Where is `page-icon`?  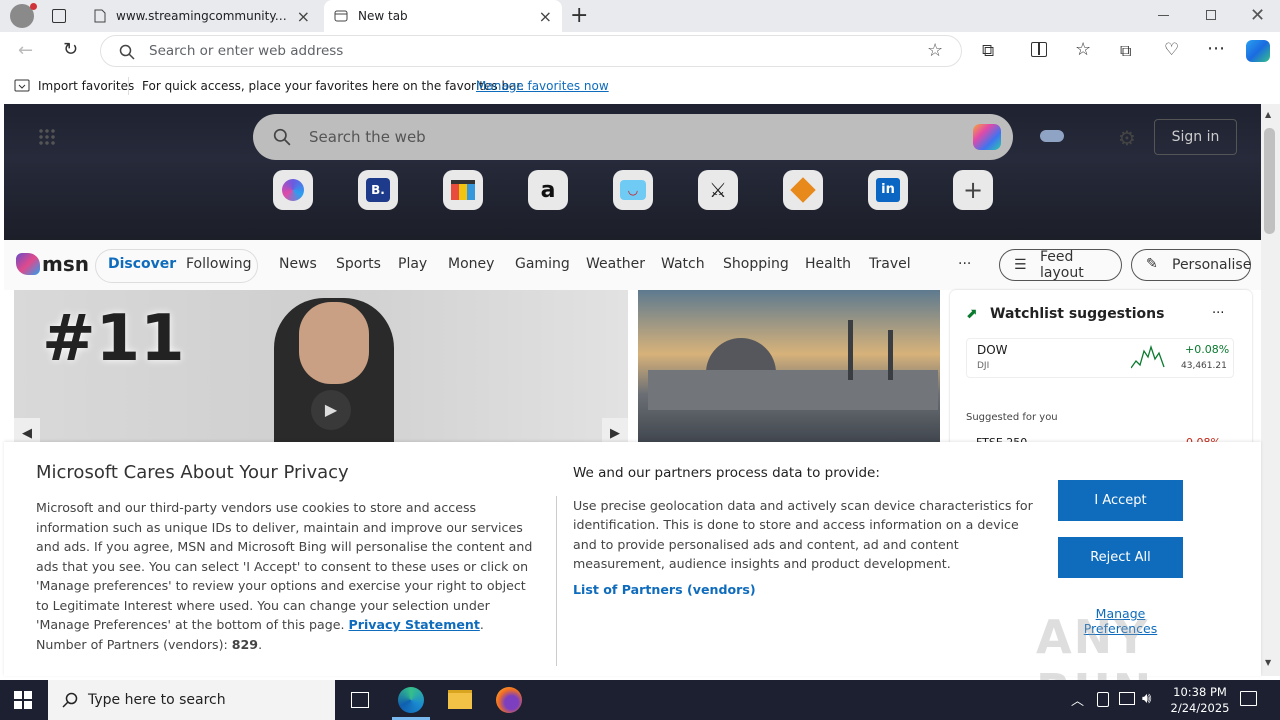
page-icon is located at coordinates (100, 16).